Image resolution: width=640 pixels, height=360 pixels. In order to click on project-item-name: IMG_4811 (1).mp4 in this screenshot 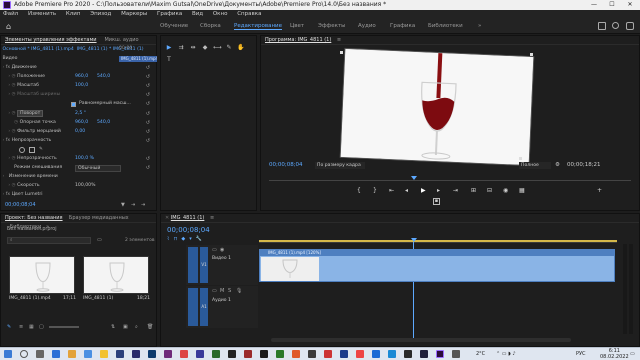, I will do `click(30, 298)`.